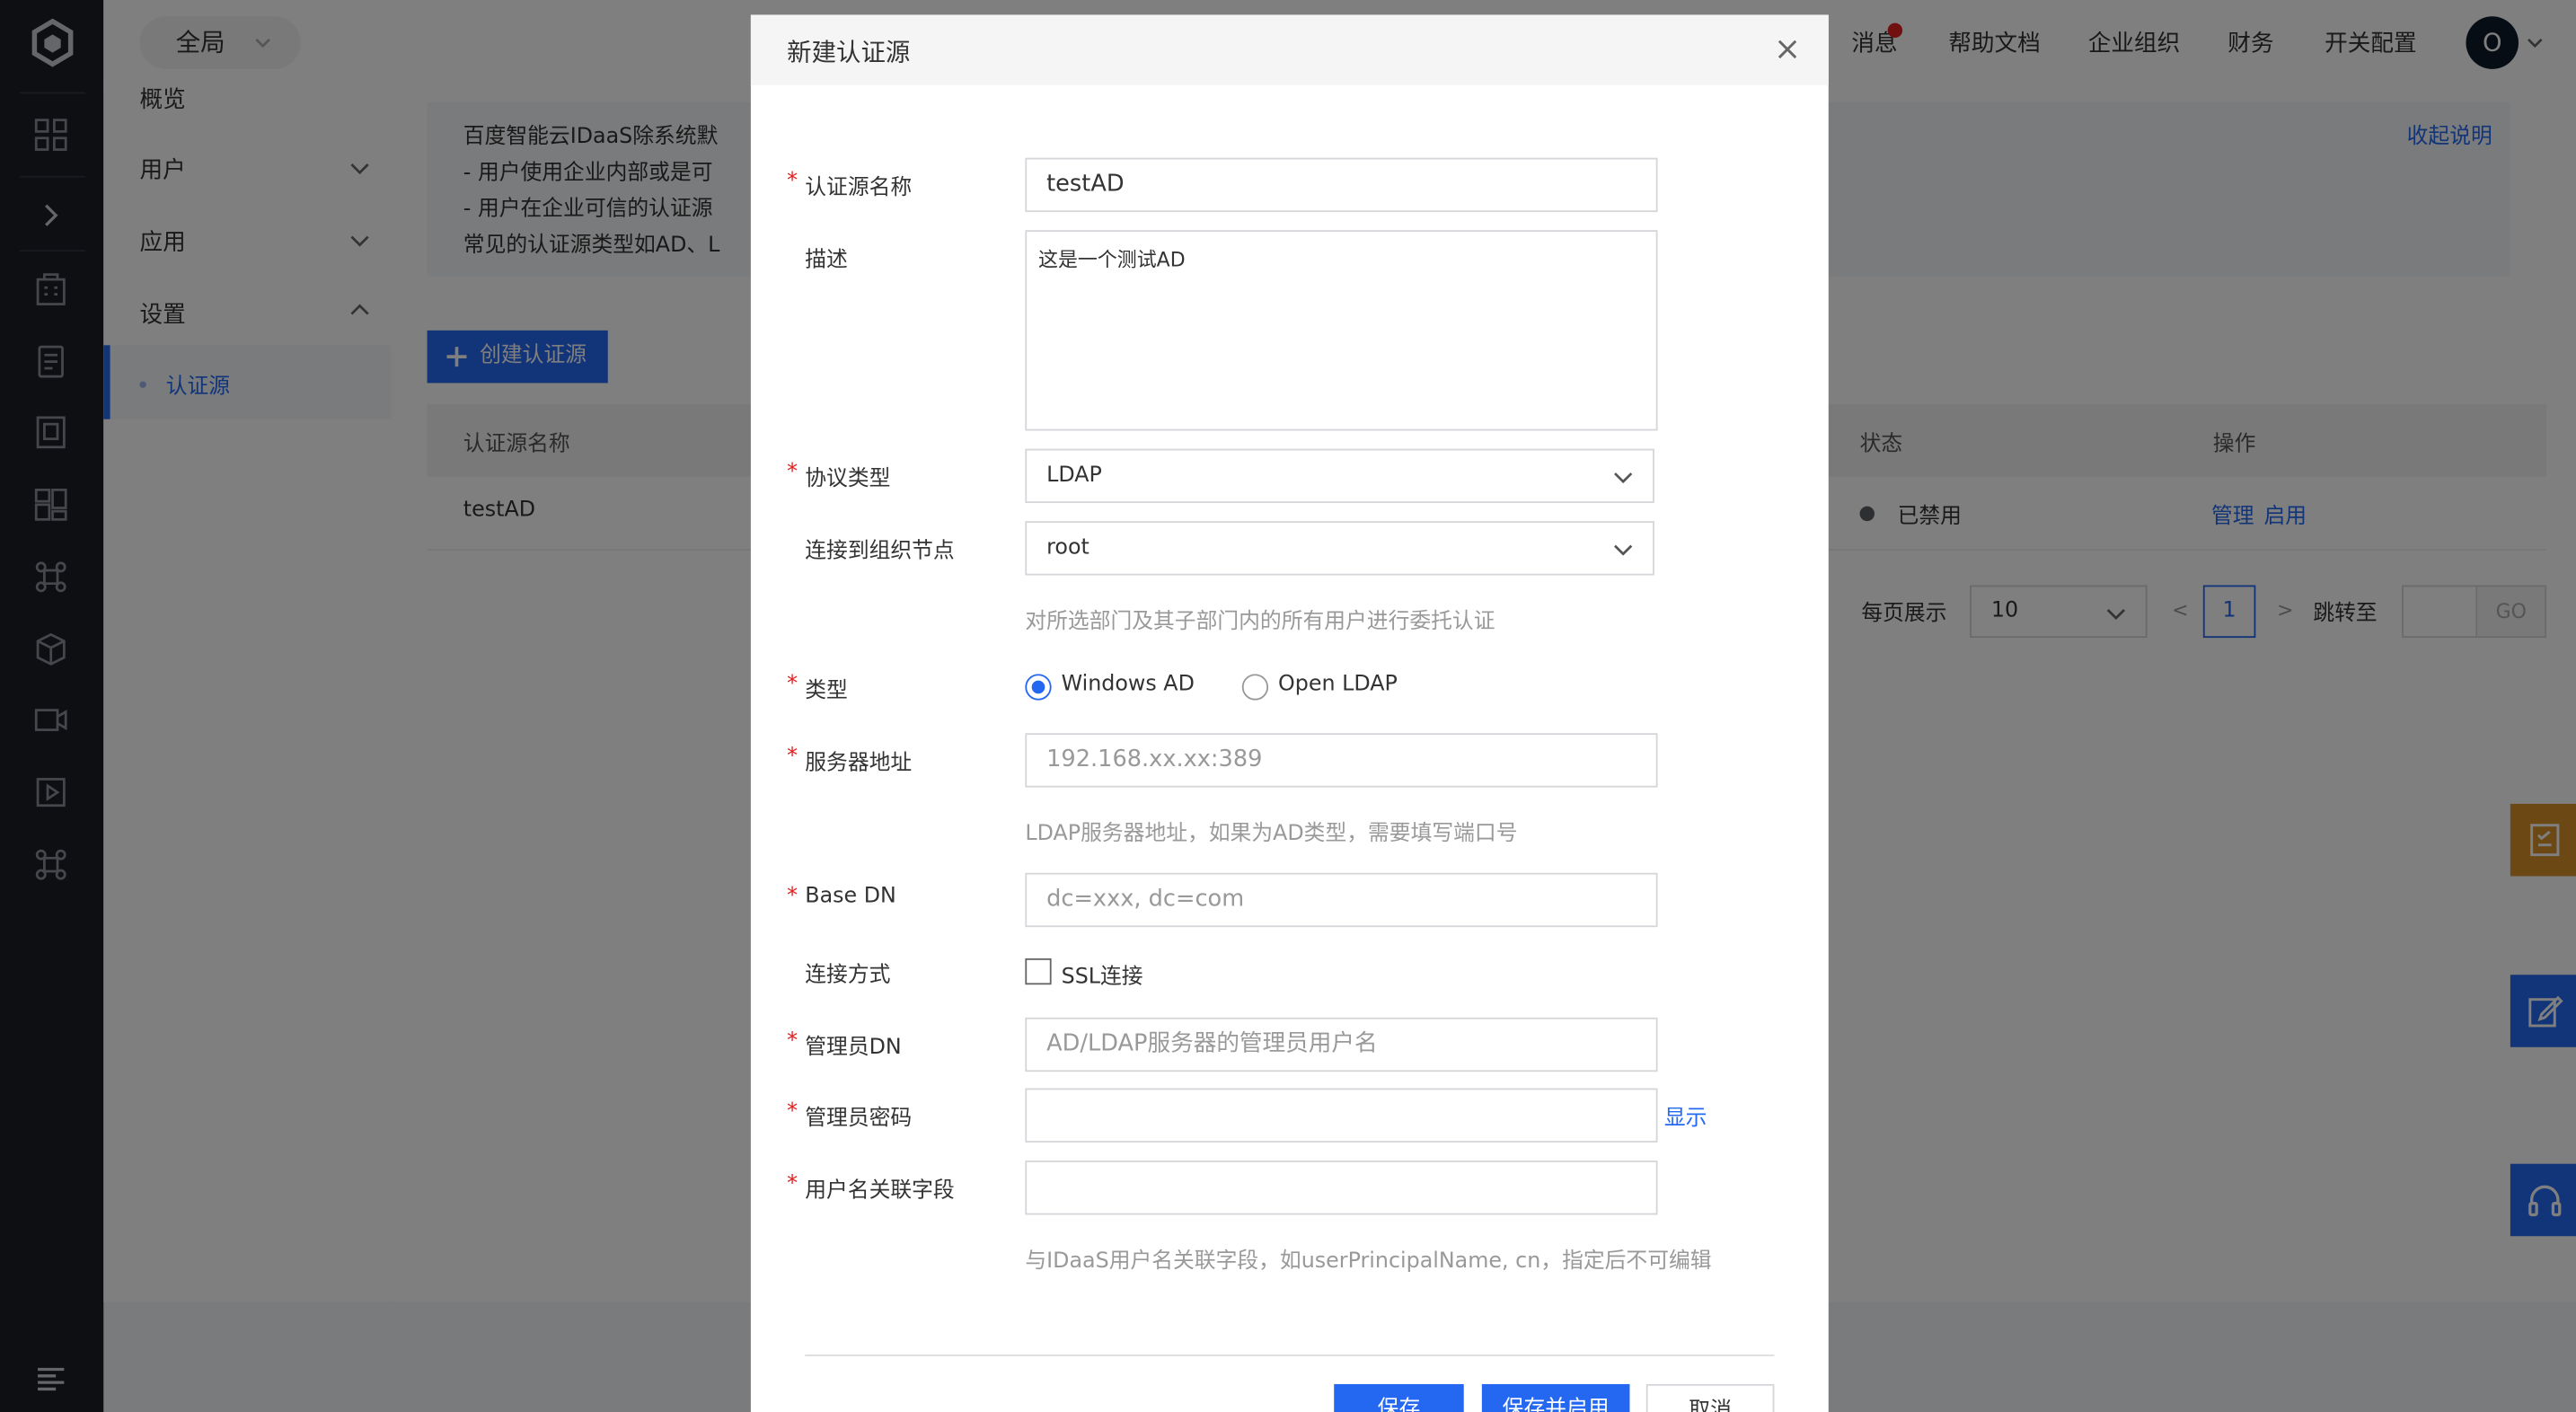  I want to click on description-textarea: 这是一个测试AD, so click(1341, 330).